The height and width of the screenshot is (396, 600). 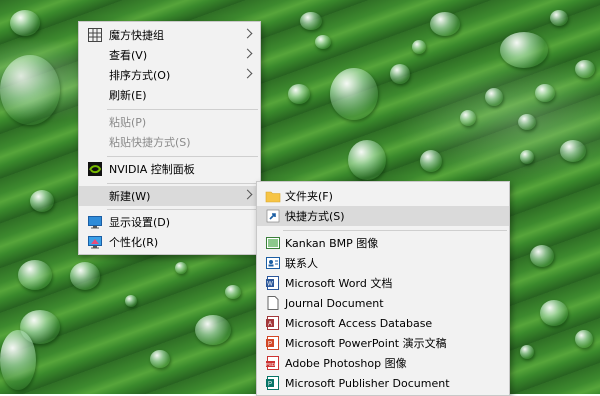 What do you see at coordinates (128, 55) in the screenshot?
I see `menu-item-label: 查看(V)` at bounding box center [128, 55].